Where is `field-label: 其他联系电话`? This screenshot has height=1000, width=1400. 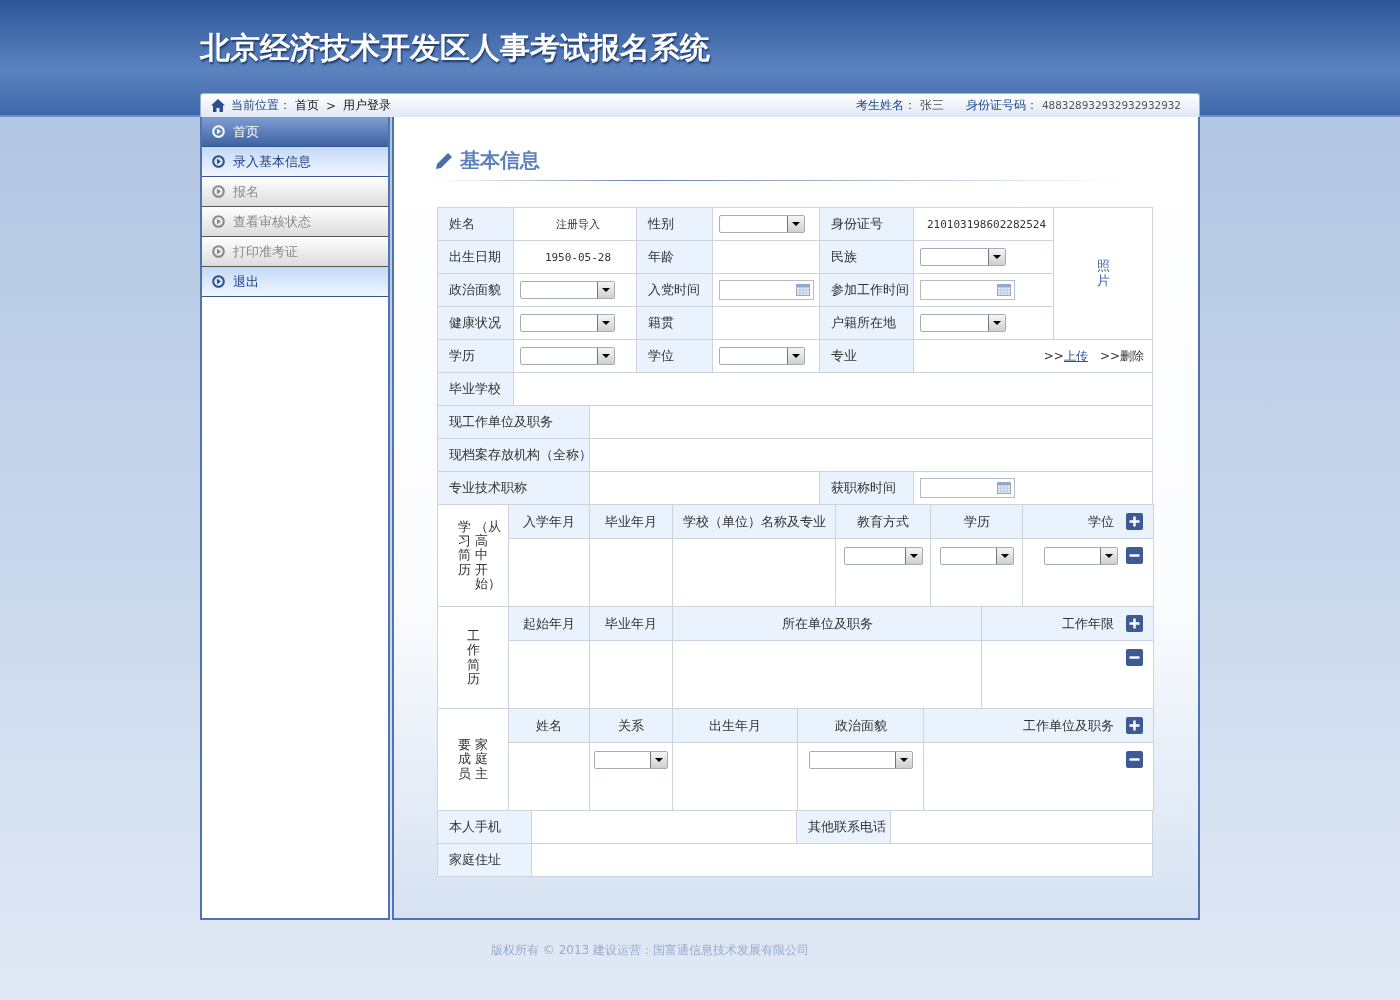
field-label: 其他联系电话 is located at coordinates (843, 827).